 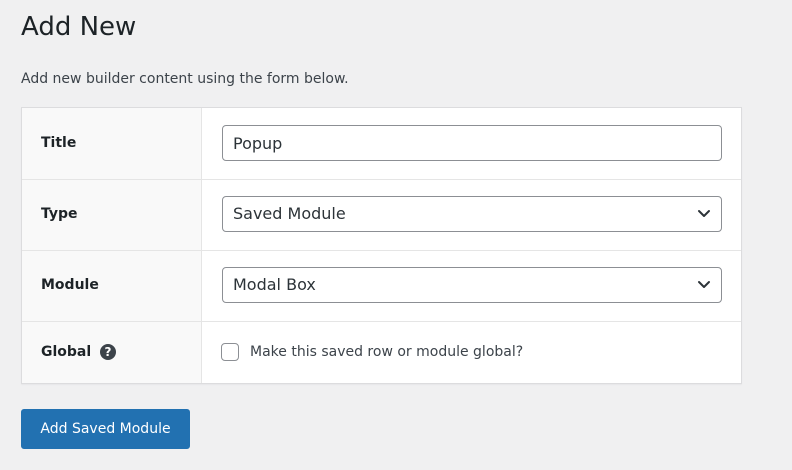 I want to click on global-label-cell: Global ?, so click(x=112, y=352).